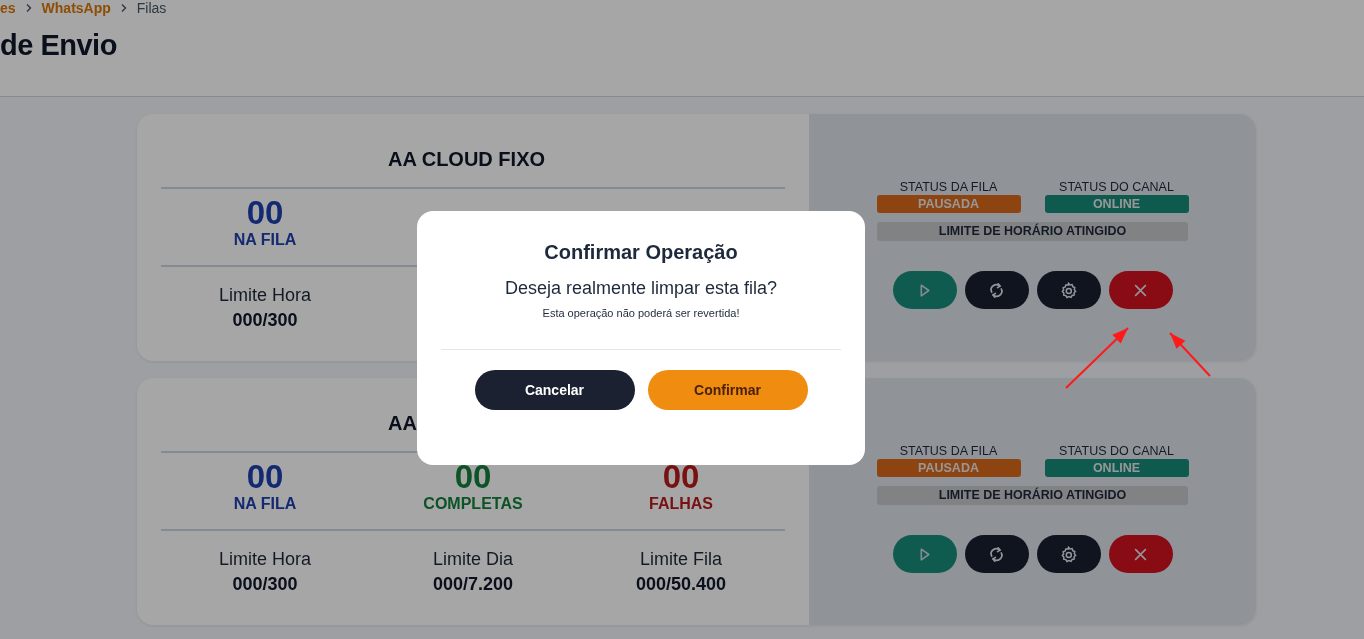 The width and height of the screenshot is (1364, 639). I want to click on limit-value: 000/7.200, so click(473, 584).